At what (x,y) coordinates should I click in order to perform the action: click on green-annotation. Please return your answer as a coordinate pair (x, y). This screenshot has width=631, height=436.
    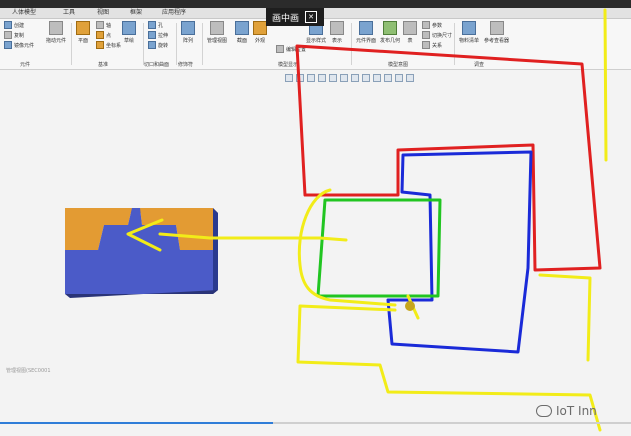
    Looking at the image, I should click on (379, 248).